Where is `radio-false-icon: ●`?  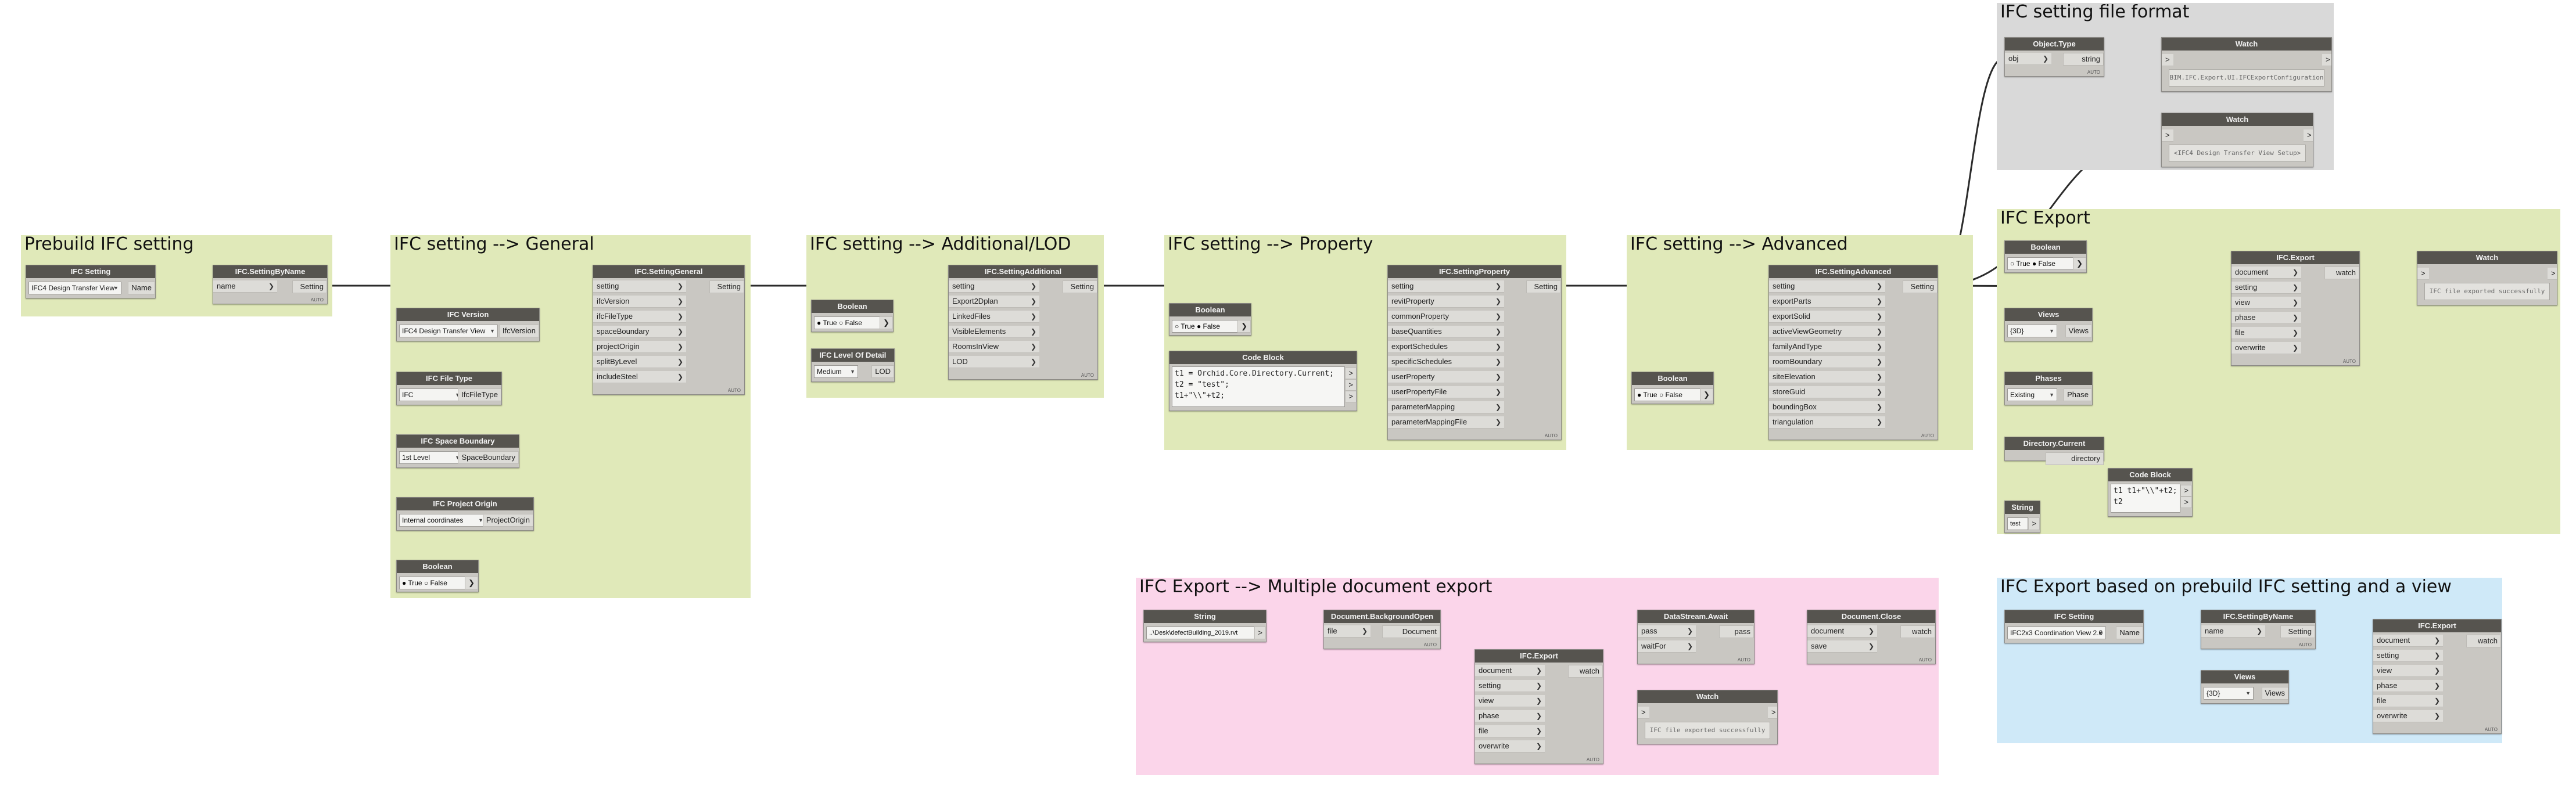
radio-false-icon: ● is located at coordinates (2034, 264).